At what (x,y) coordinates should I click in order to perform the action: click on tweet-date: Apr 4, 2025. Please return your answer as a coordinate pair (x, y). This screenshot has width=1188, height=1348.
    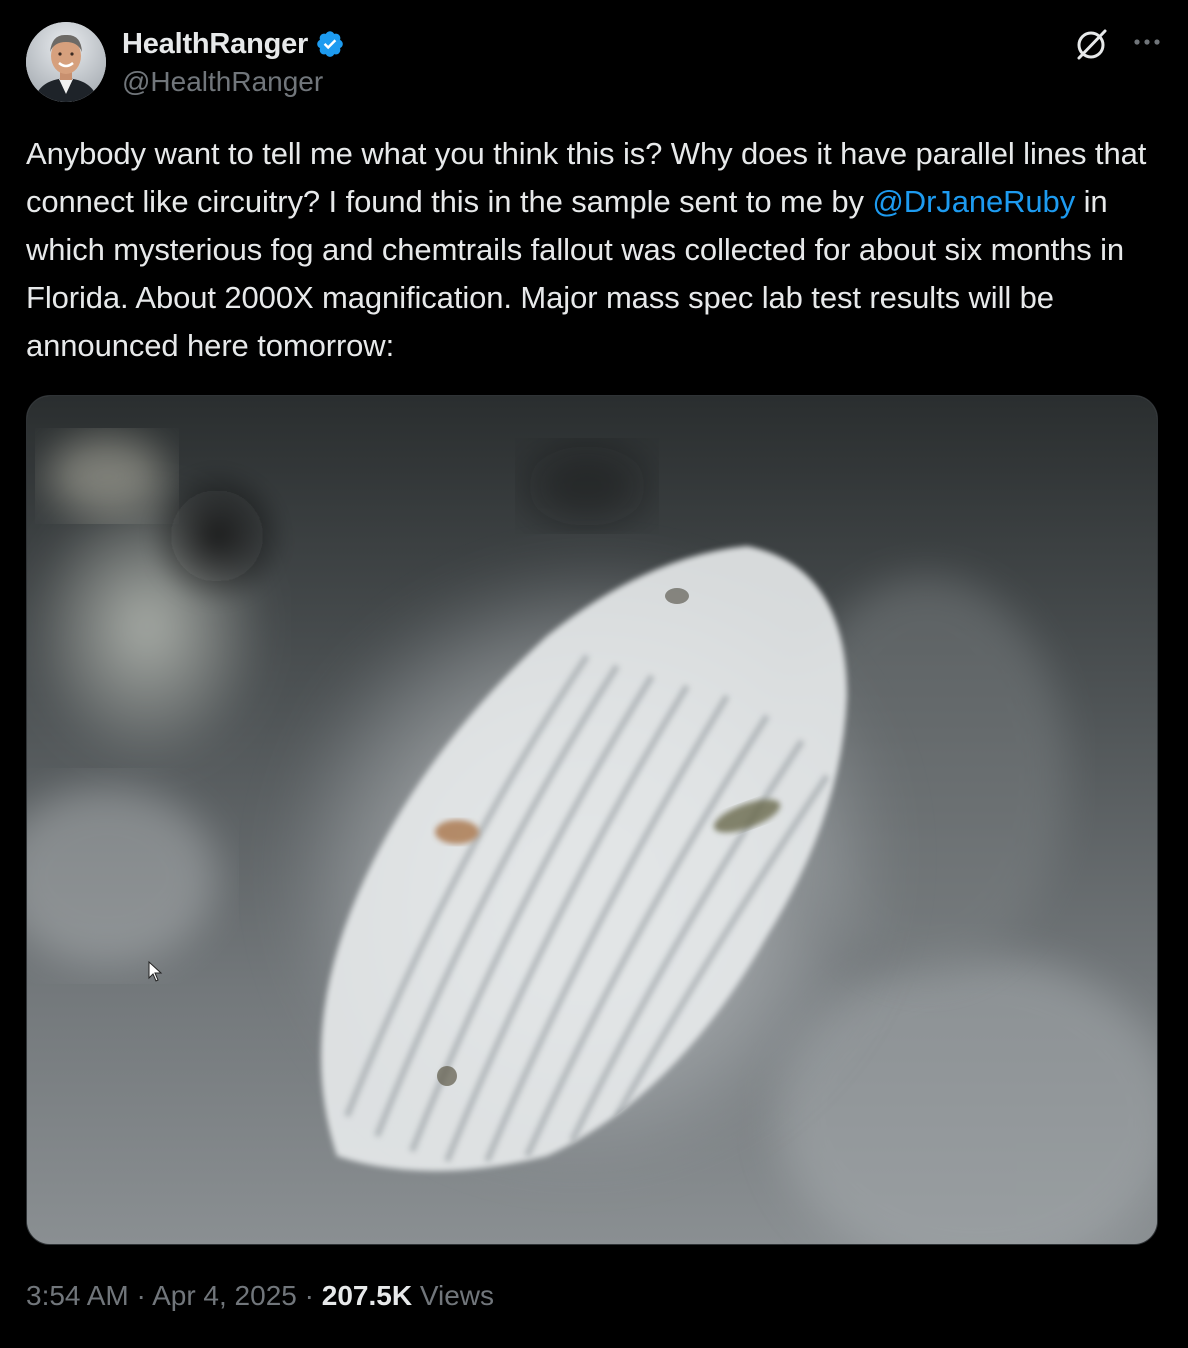
    Looking at the image, I should click on (224, 1295).